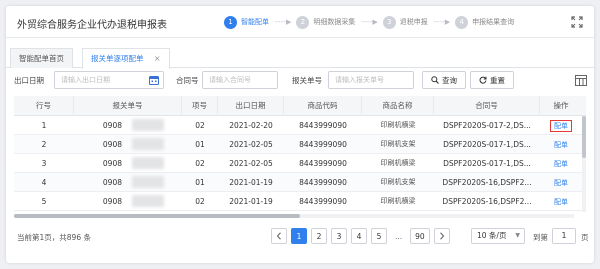  Describe the element at coordinates (577, 22) in the screenshot. I see `fullscreen-icon` at that location.